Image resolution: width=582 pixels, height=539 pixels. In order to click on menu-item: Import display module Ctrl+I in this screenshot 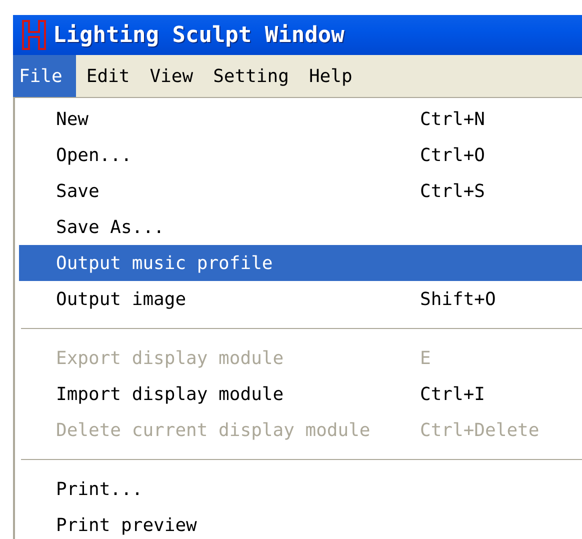, I will do `click(300, 394)`.